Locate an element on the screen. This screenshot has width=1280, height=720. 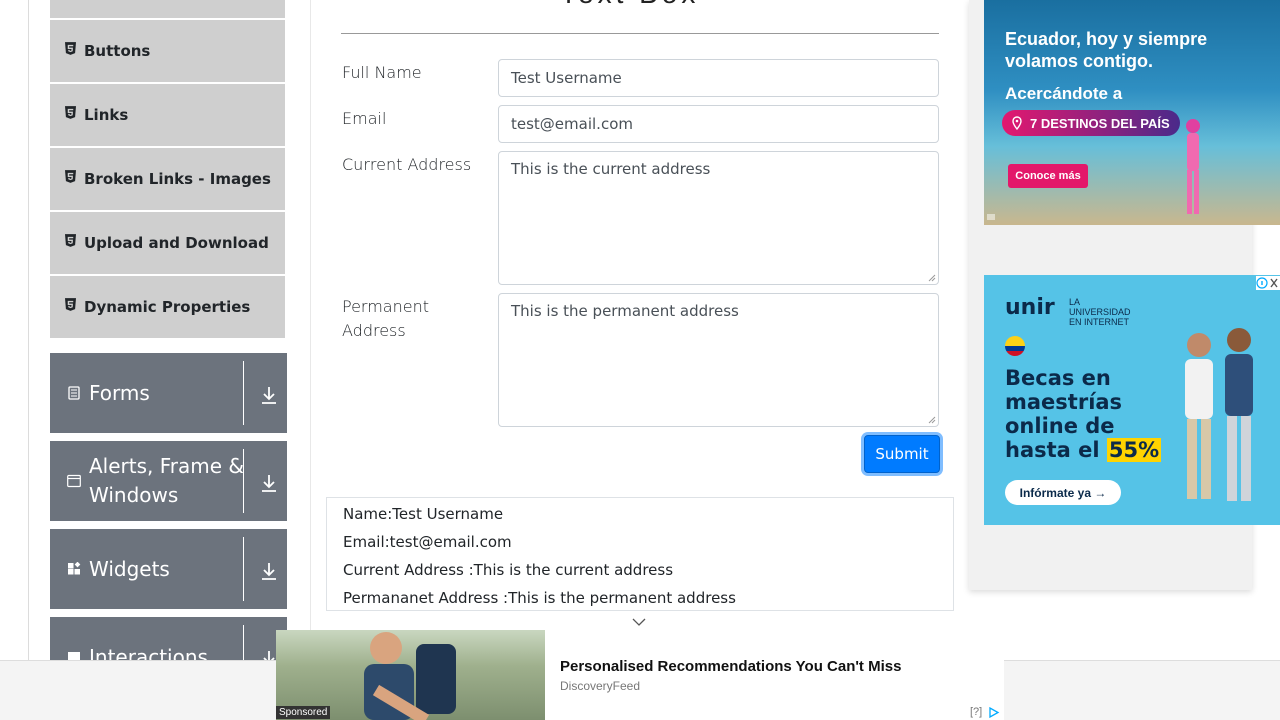
sidebar-group-label: Alerts, Frame & Windows is located at coordinates (167, 480).